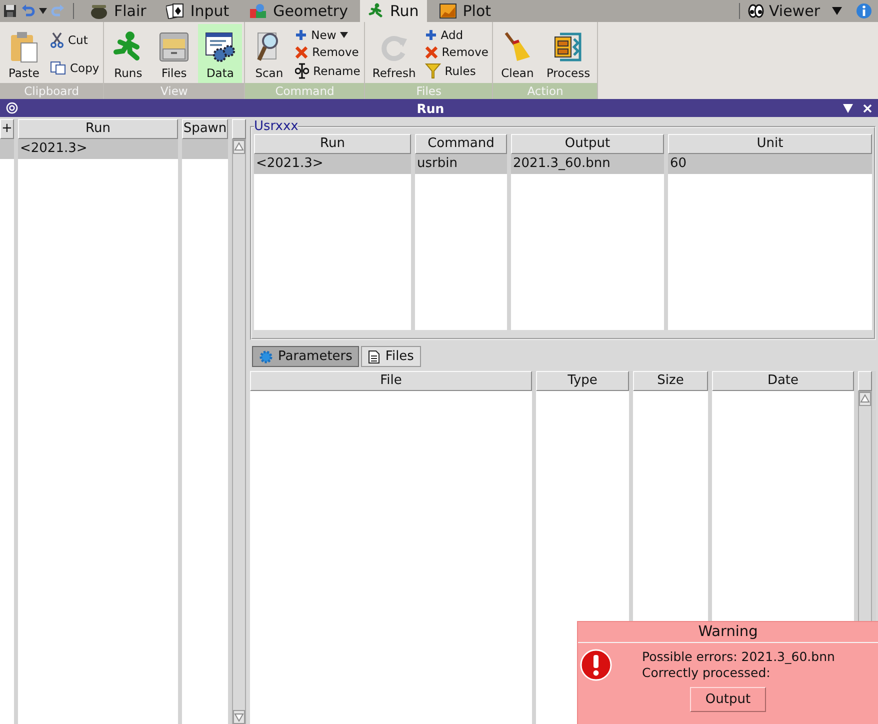  I want to click on frame-title: Usrxxx, so click(276, 126).